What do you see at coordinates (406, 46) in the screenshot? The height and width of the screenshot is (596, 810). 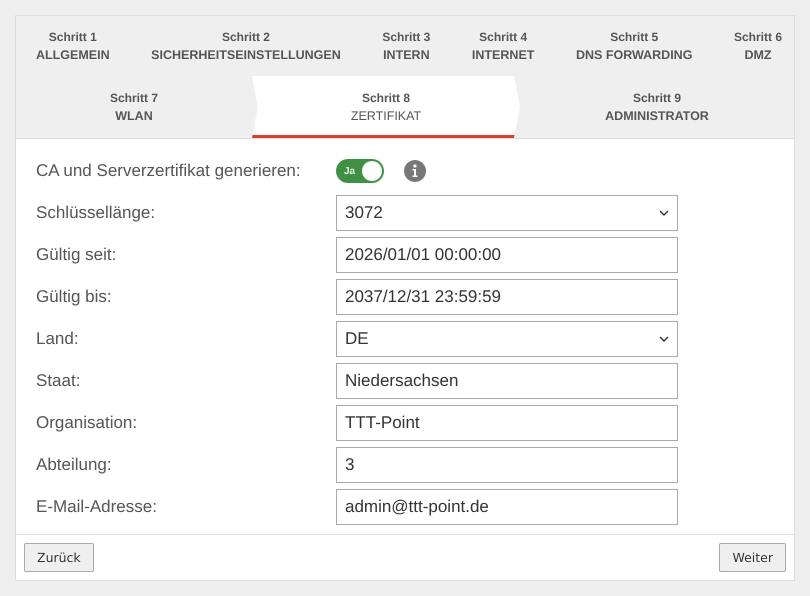 I see `step-tab: Schritt 3 INTERN` at bounding box center [406, 46].